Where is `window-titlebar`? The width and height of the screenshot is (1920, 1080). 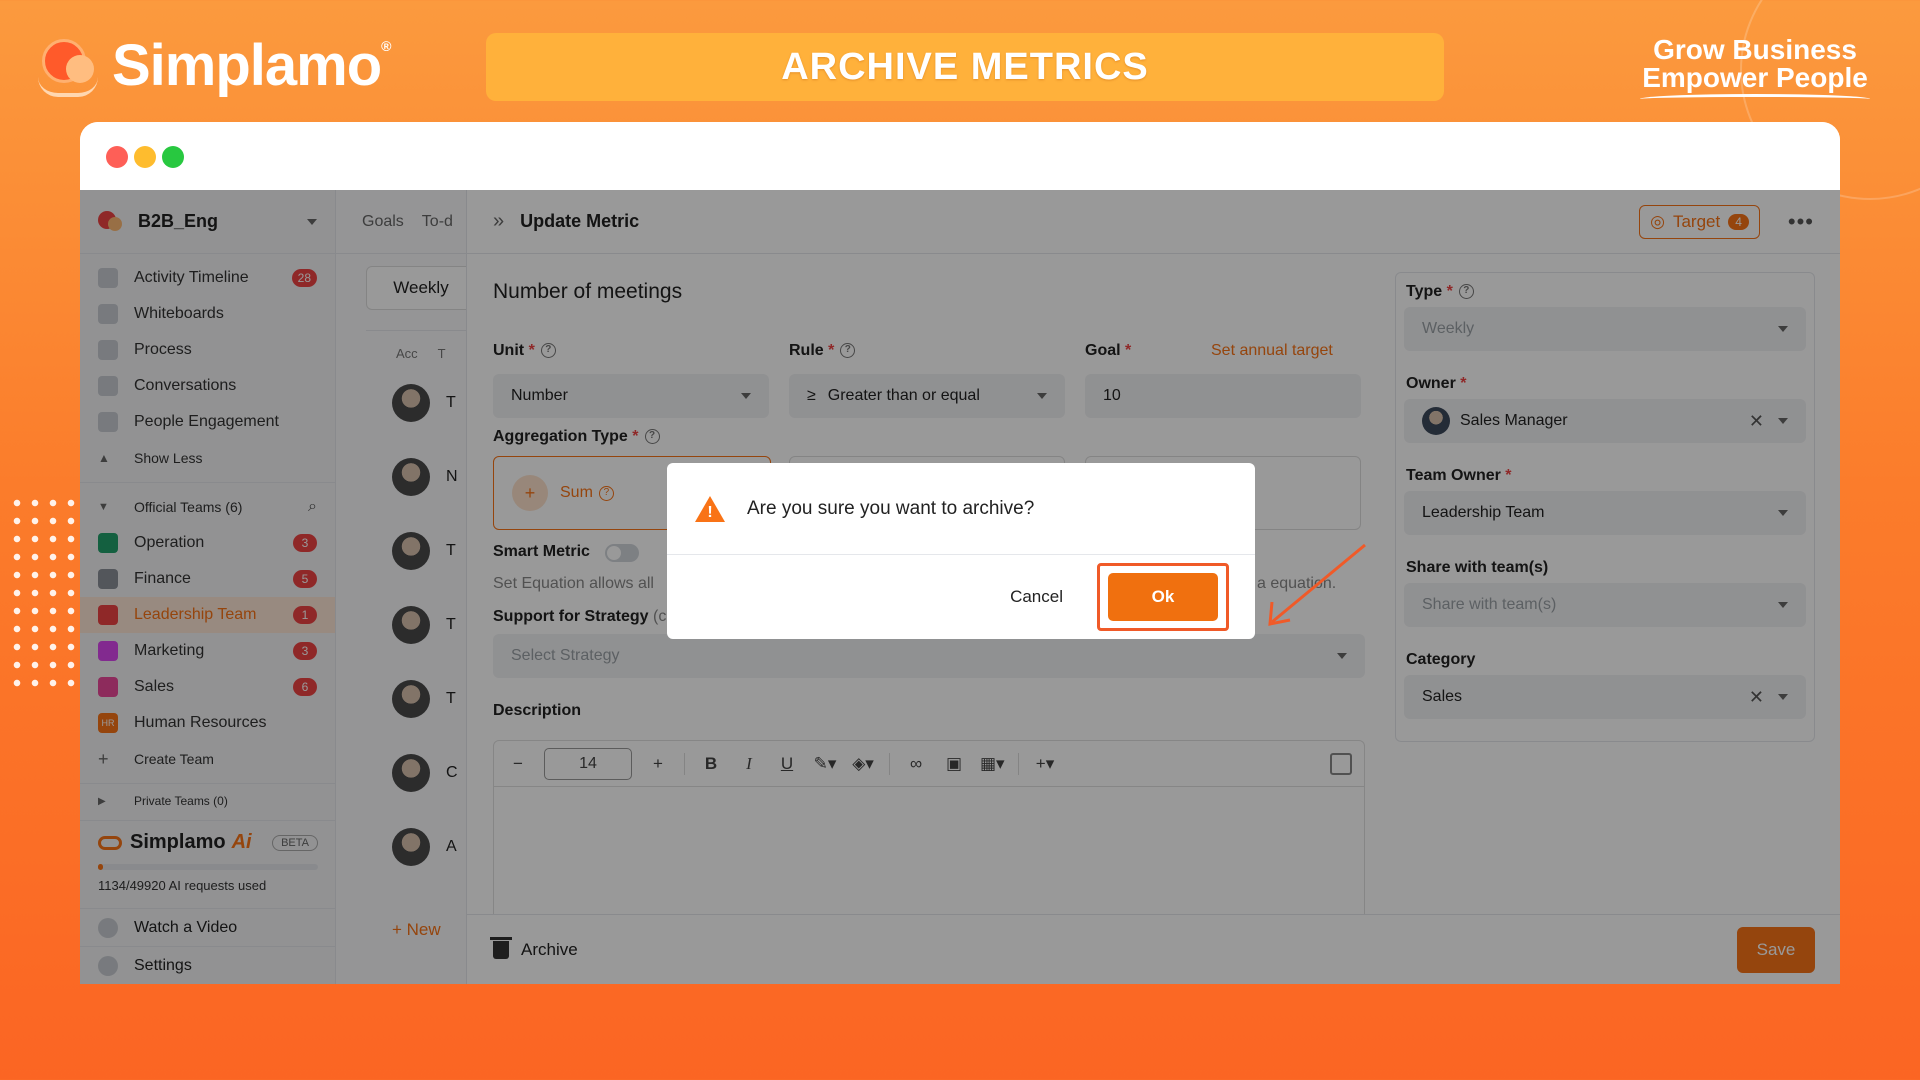 window-titlebar is located at coordinates (960, 156).